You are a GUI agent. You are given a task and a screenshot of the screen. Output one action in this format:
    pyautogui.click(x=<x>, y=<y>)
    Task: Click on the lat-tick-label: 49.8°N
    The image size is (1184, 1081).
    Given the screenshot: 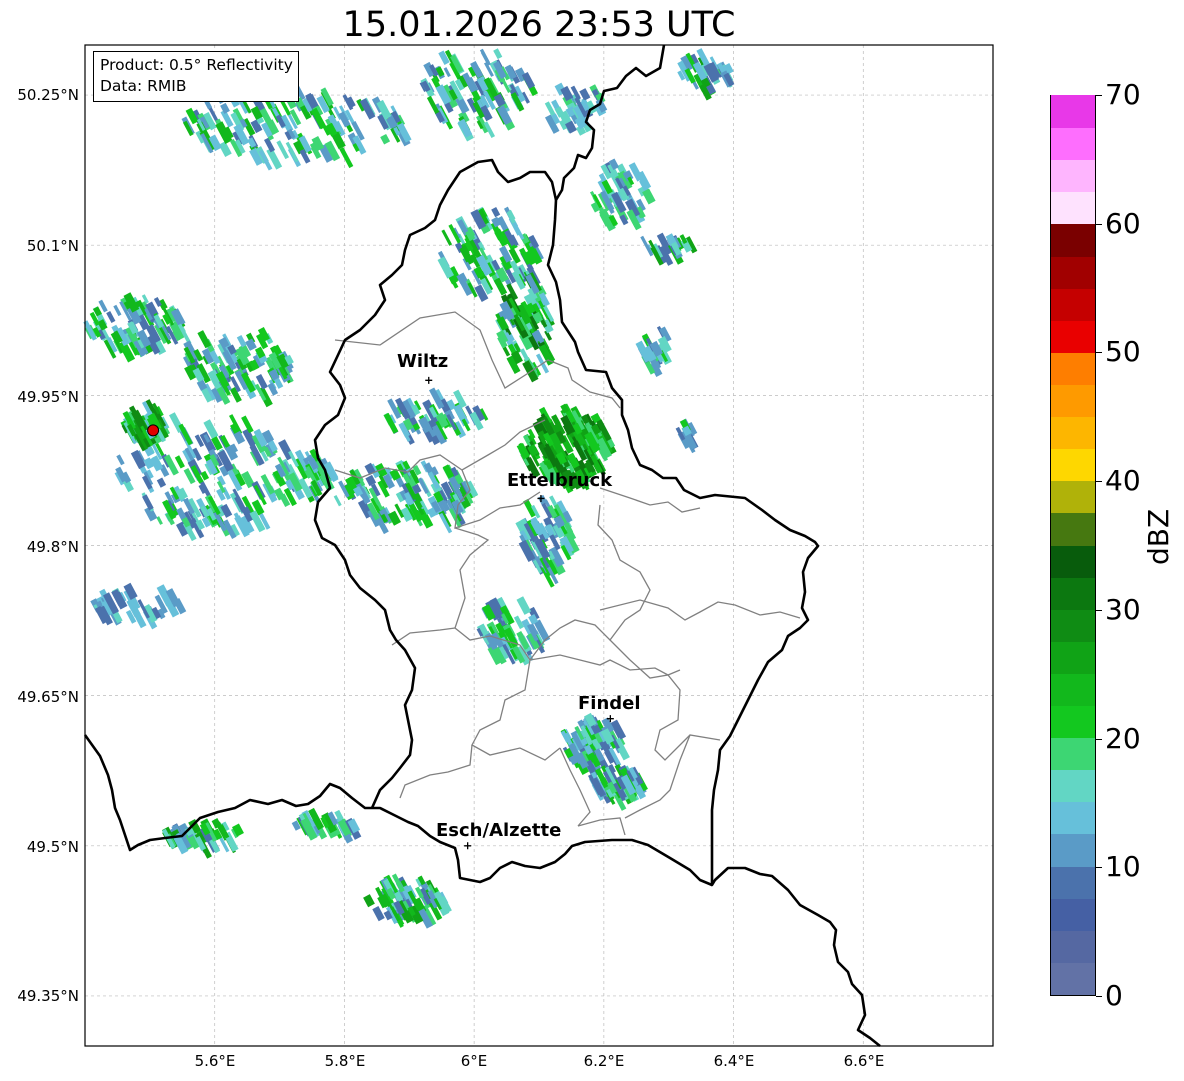 What is the action you would take?
    pyautogui.click(x=52, y=547)
    